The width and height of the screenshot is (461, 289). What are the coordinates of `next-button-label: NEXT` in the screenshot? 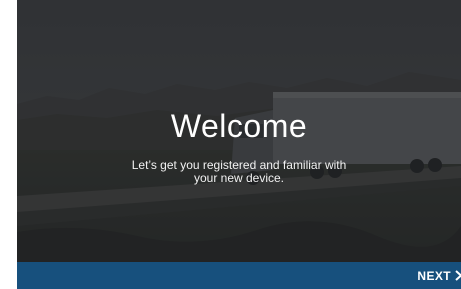 It's located at (434, 275).